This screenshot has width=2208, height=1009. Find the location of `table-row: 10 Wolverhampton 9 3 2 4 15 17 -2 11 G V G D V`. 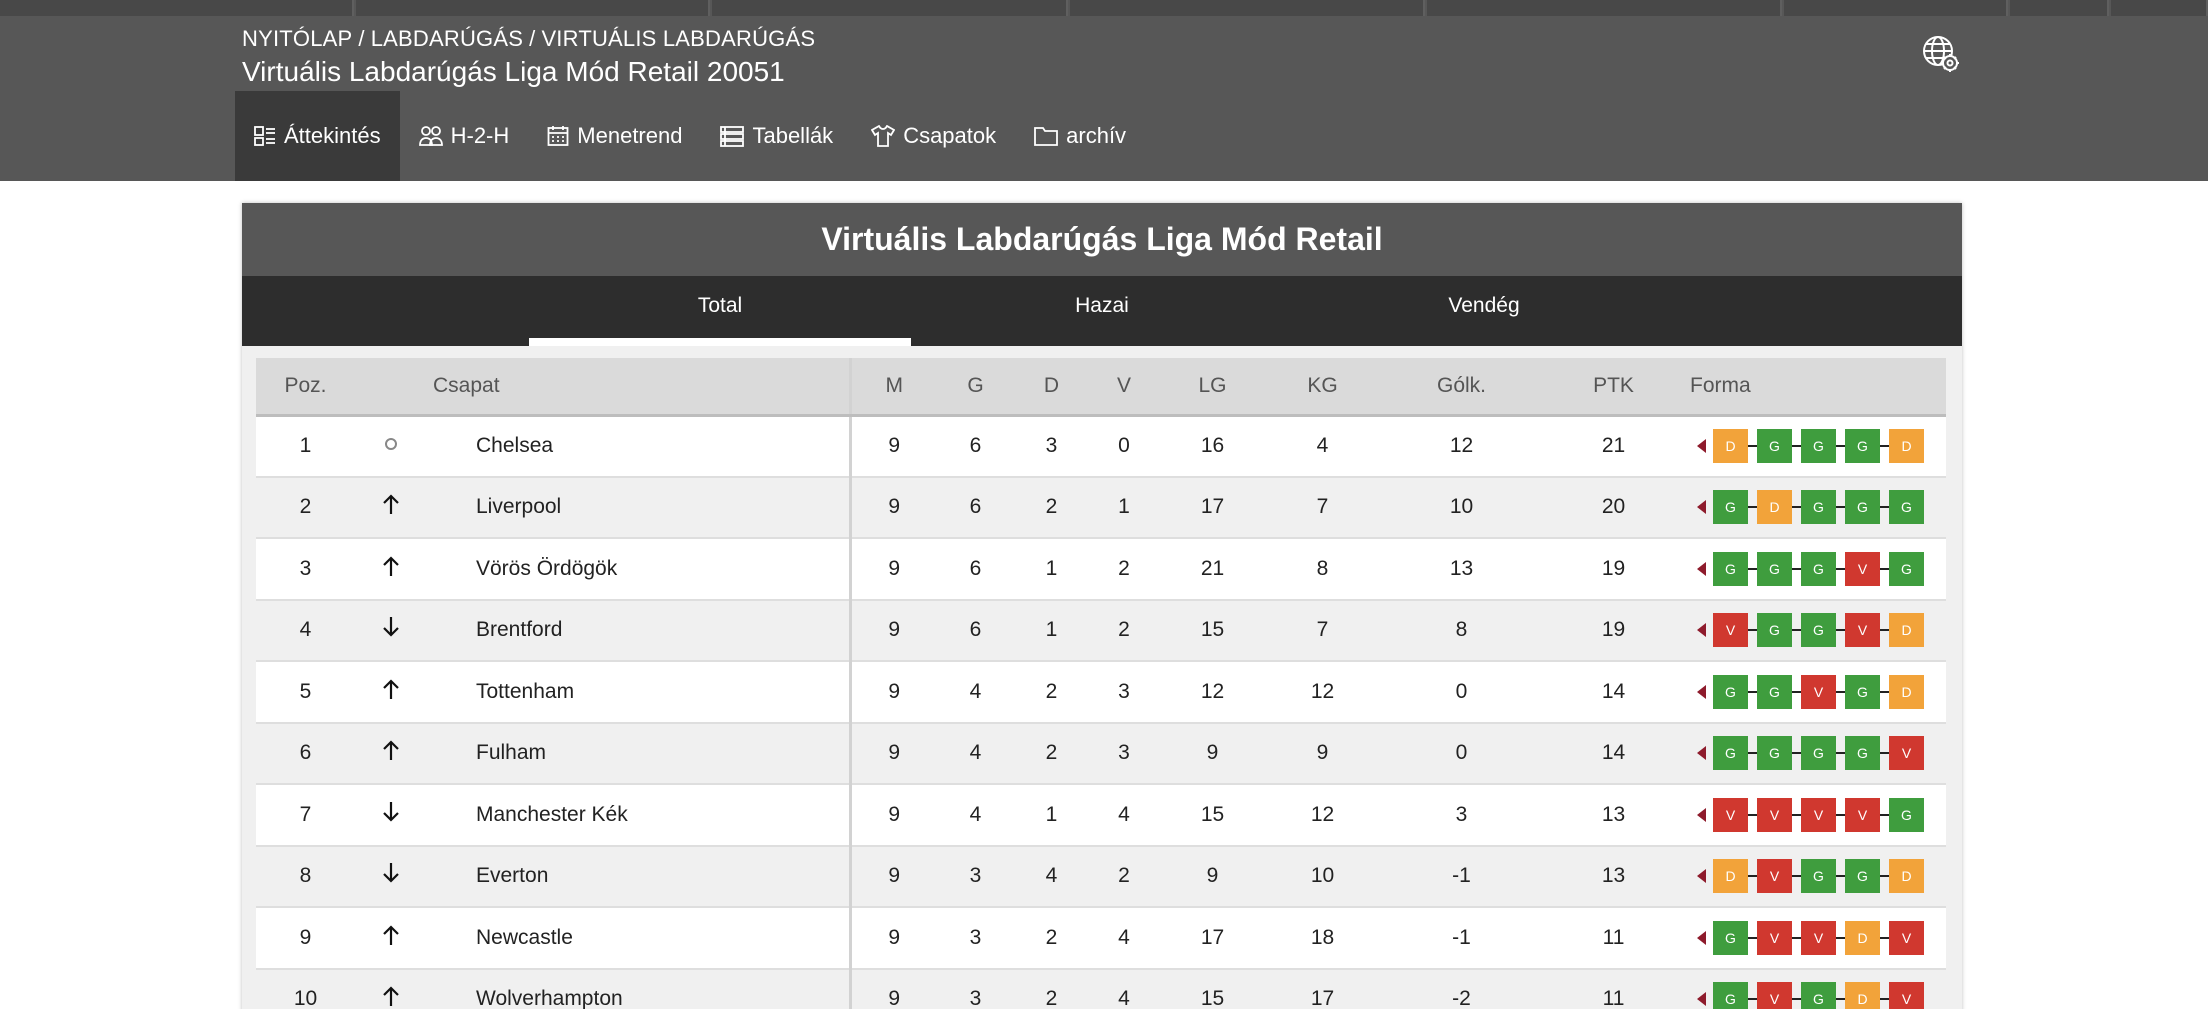

table-row: 10 Wolverhampton 9 3 2 4 15 17 -2 11 G V G D V is located at coordinates (1101, 988).